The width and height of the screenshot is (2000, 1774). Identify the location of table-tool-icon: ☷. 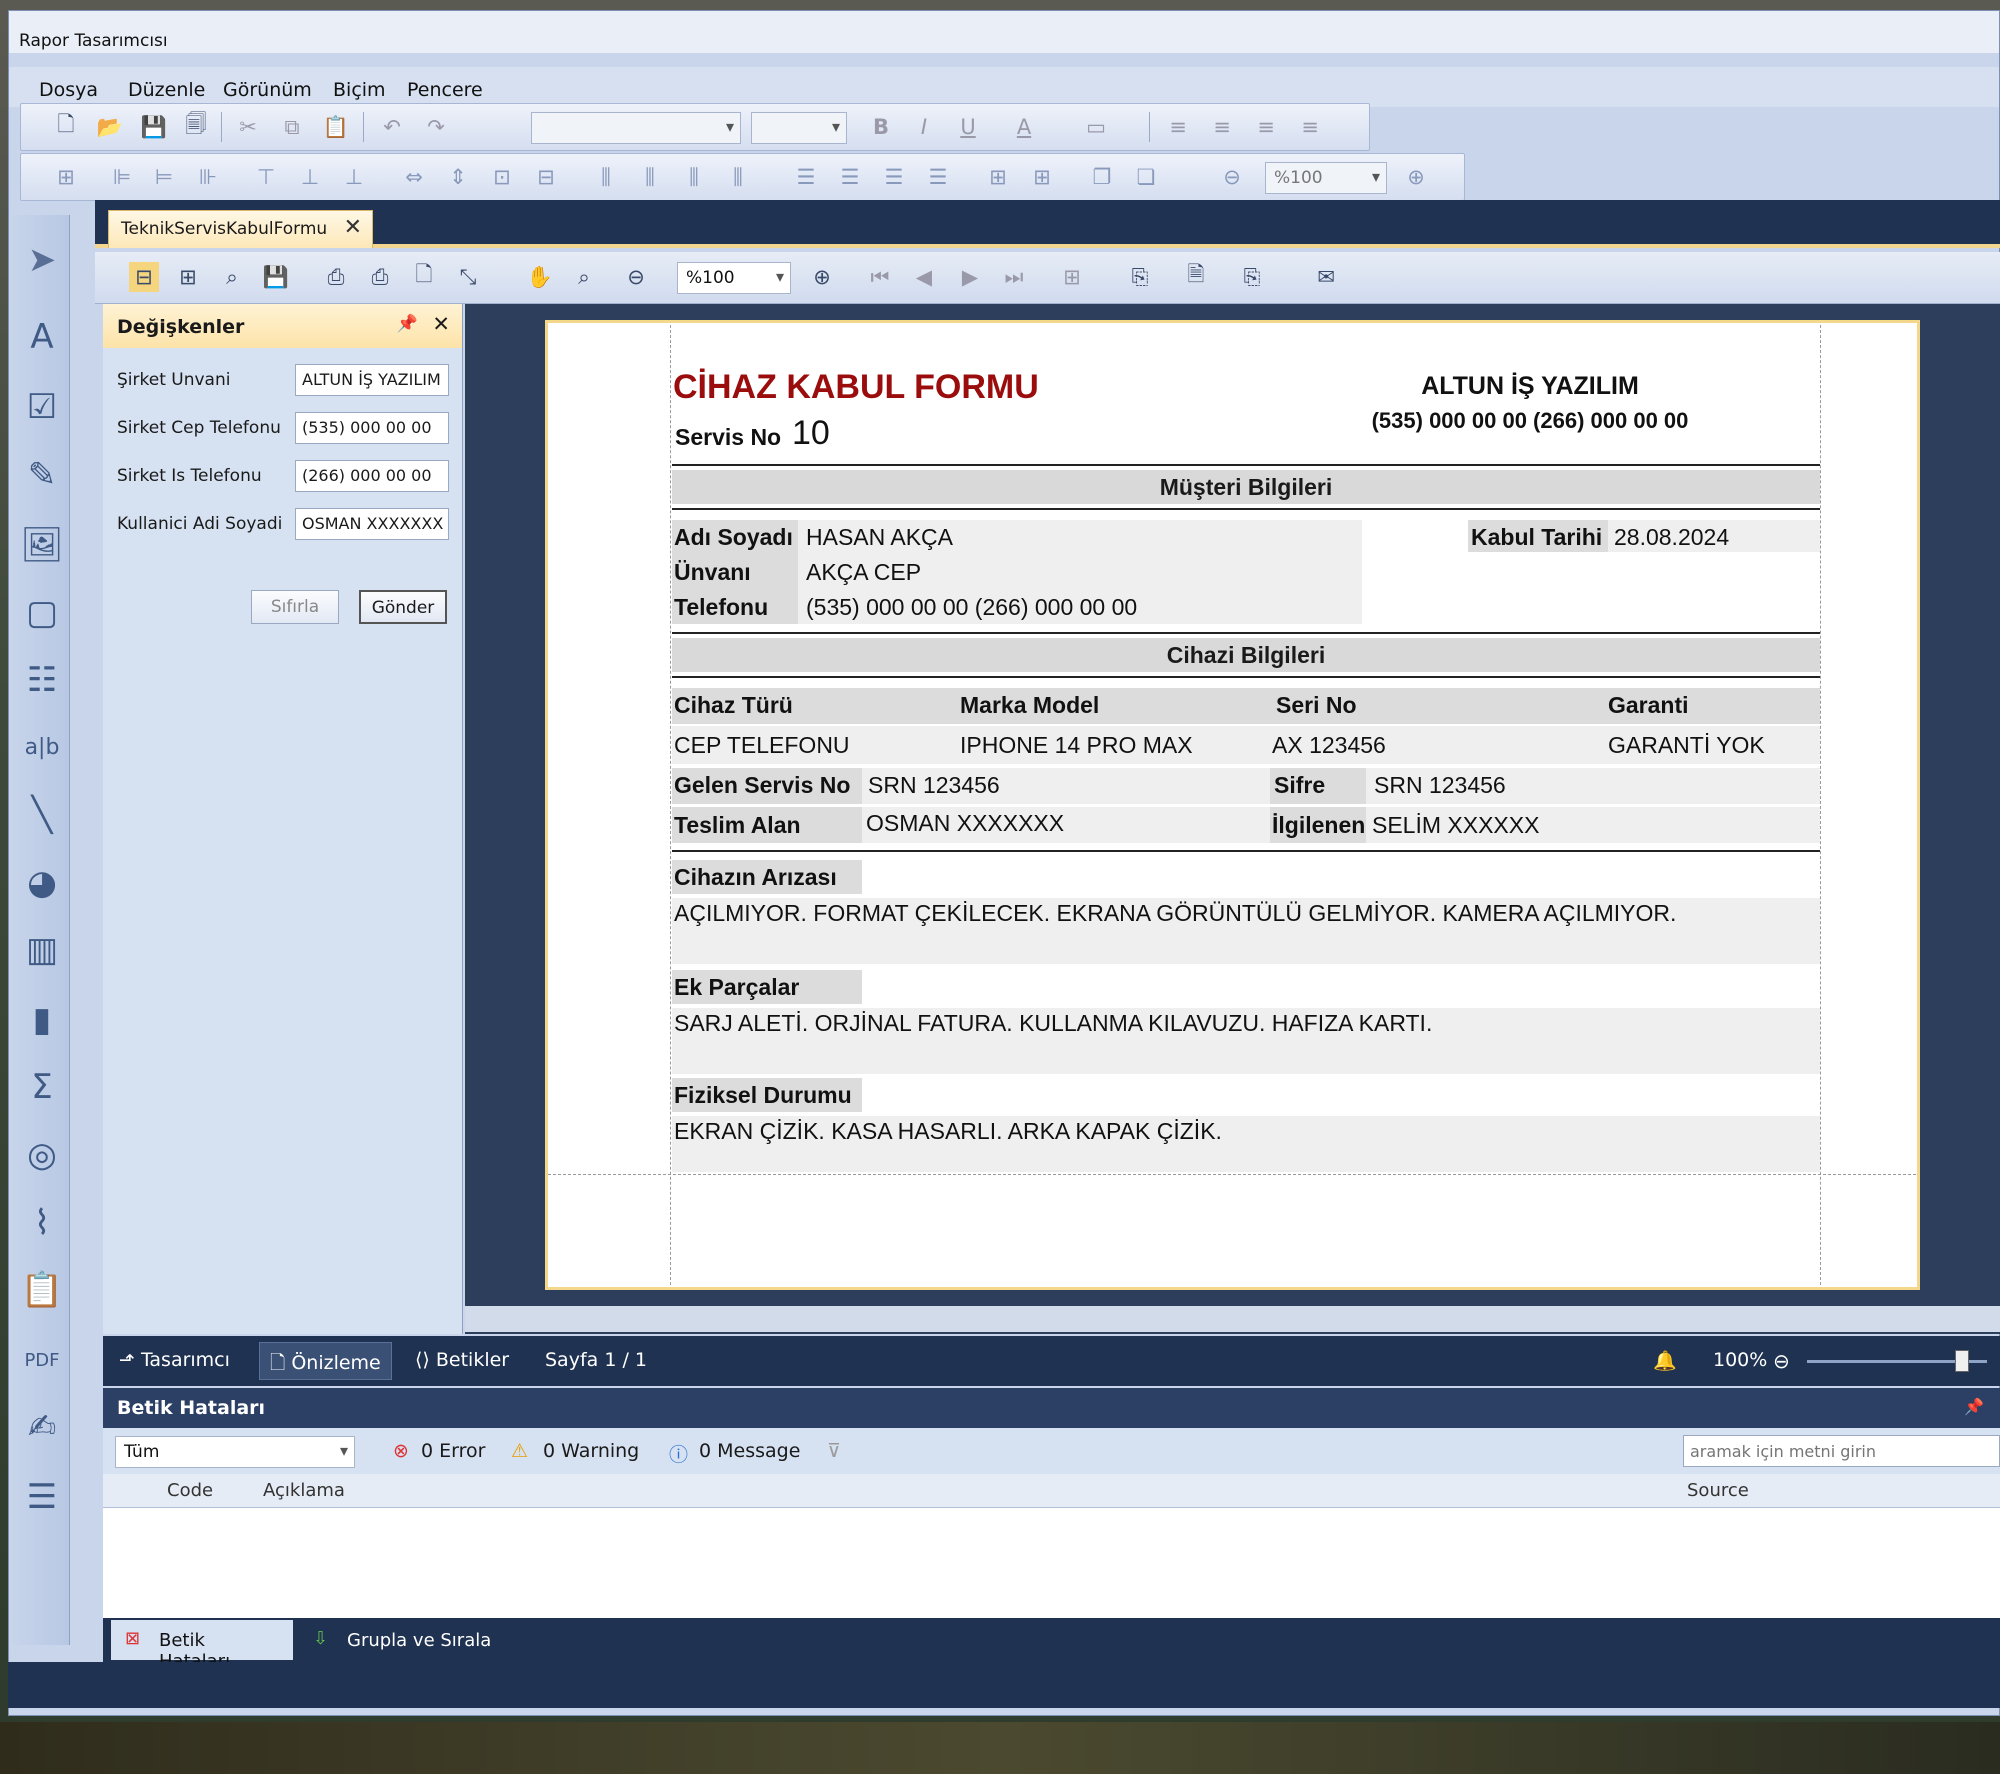
(42, 680).